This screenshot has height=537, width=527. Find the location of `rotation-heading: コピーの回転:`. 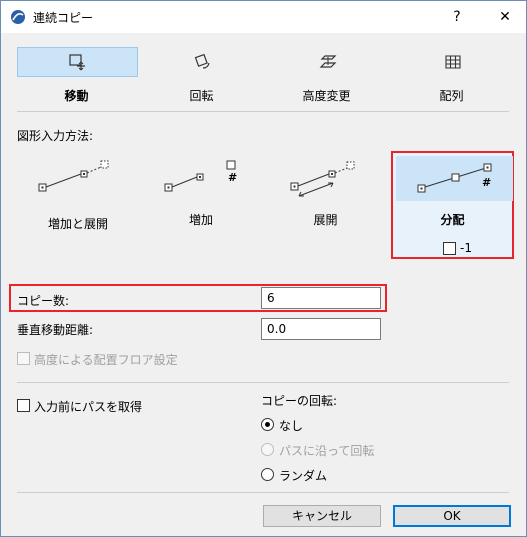

rotation-heading: コピーの回転: is located at coordinates (299, 401).